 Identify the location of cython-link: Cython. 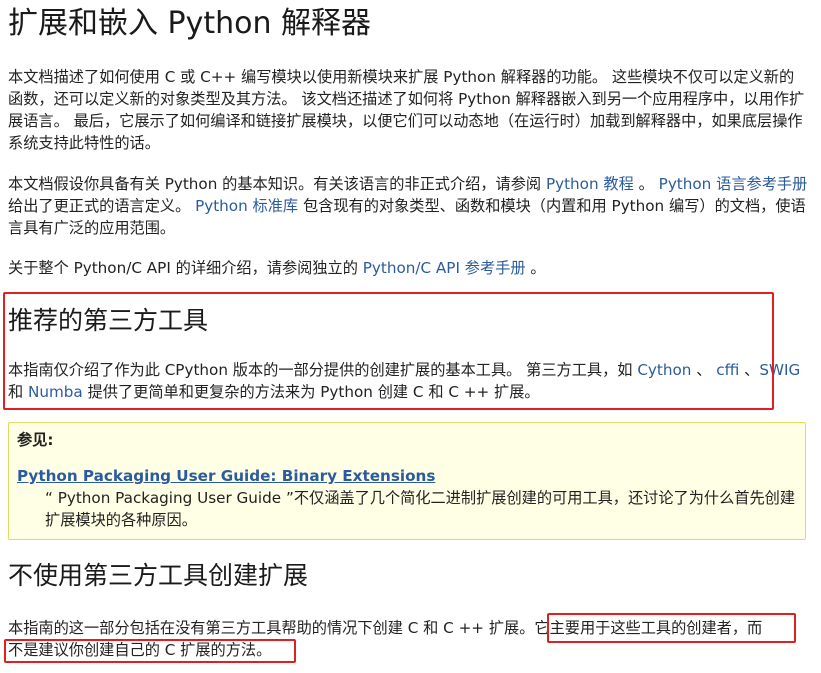
(664, 370).